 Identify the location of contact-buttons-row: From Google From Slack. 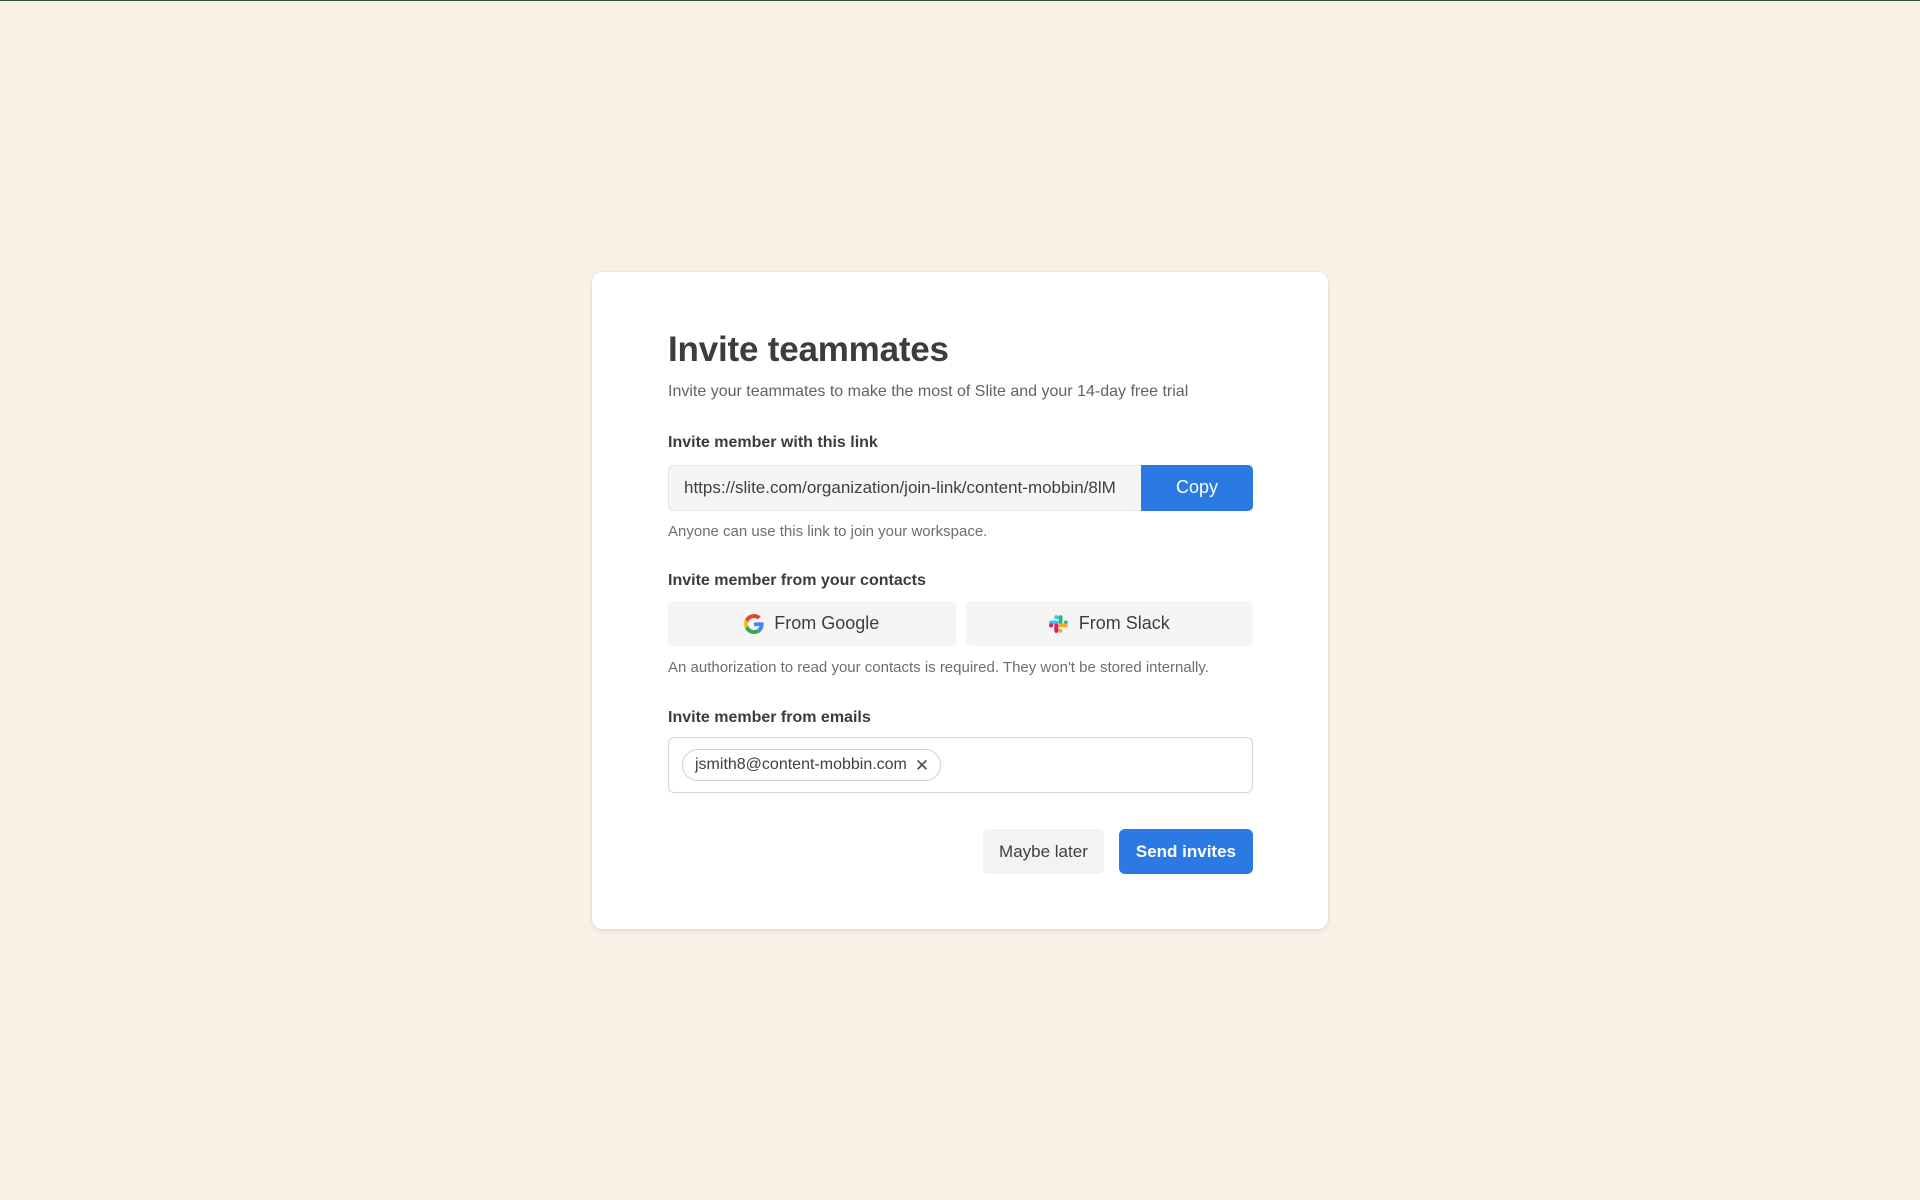
(960, 624).